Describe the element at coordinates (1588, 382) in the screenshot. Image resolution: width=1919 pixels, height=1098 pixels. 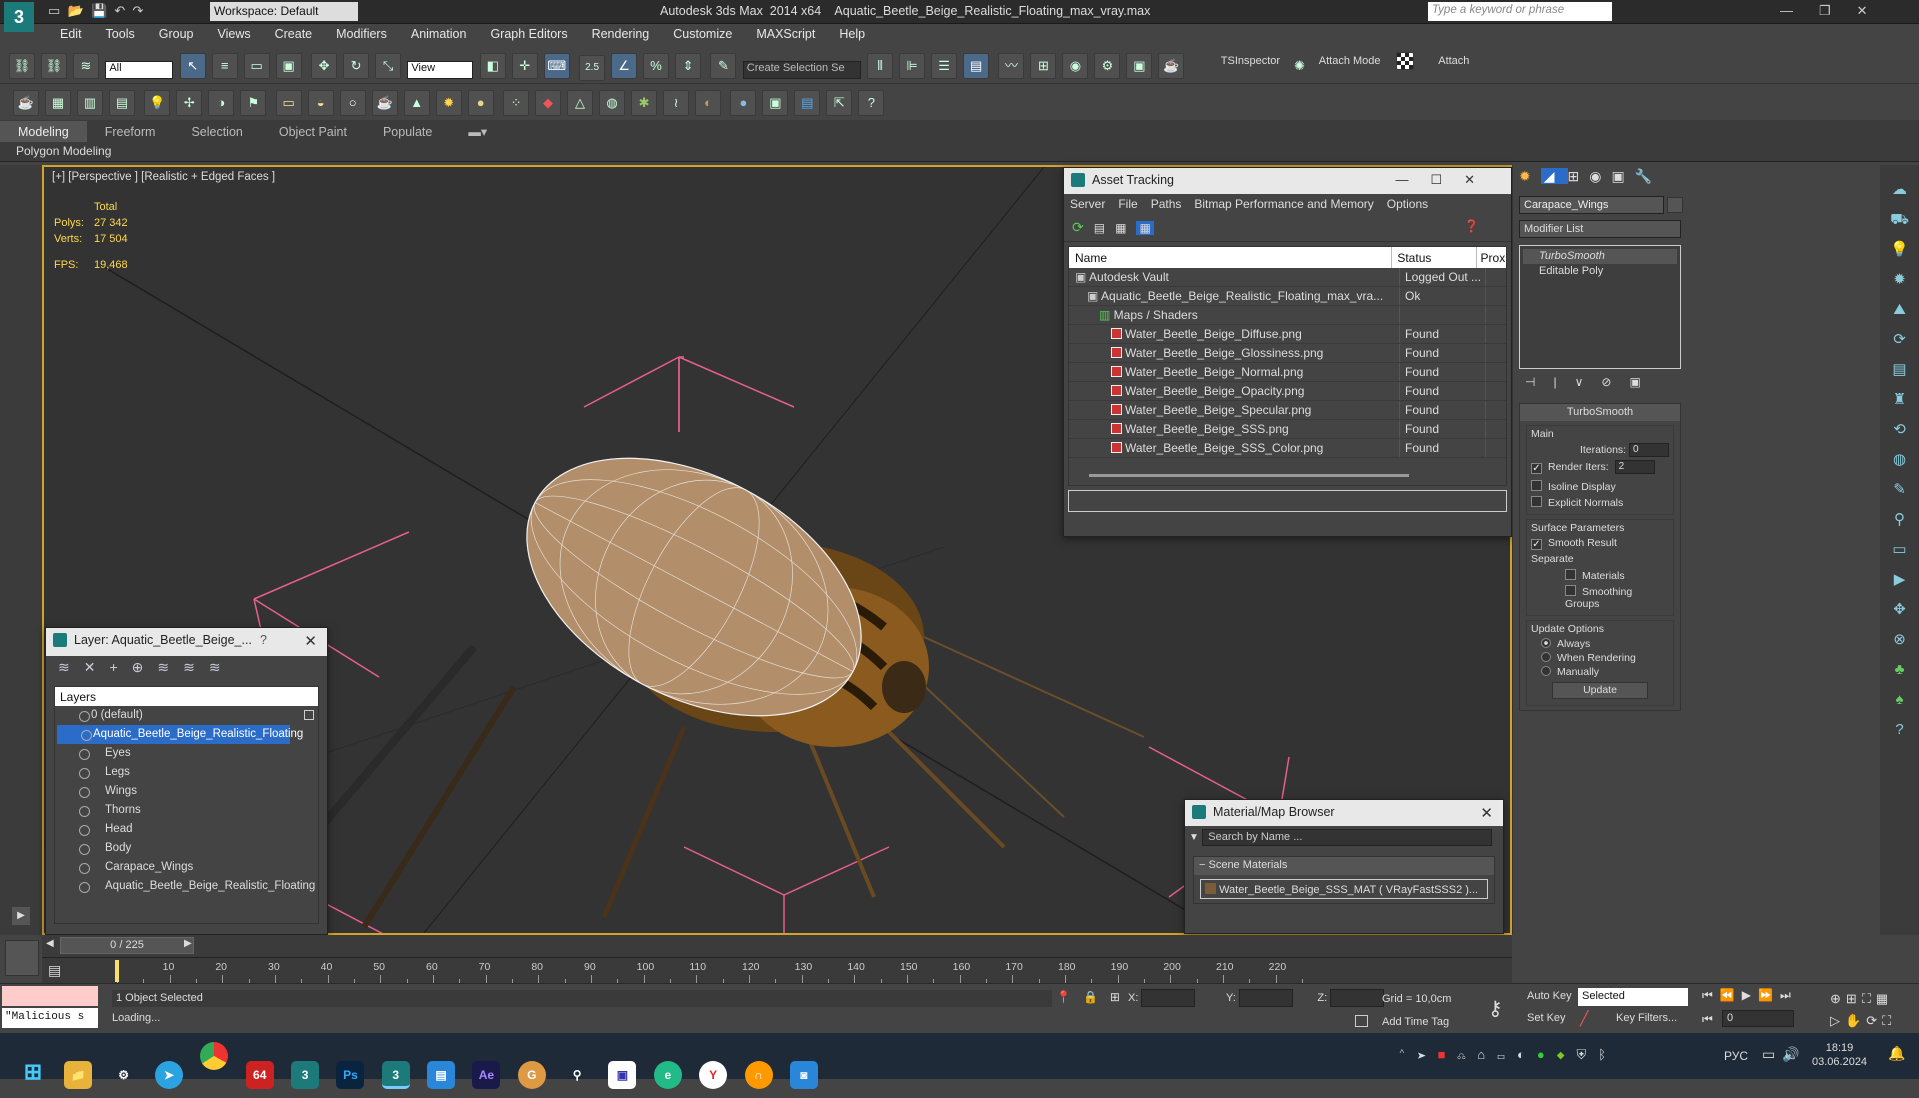
I see `make-unique-icon: ∨` at that location.